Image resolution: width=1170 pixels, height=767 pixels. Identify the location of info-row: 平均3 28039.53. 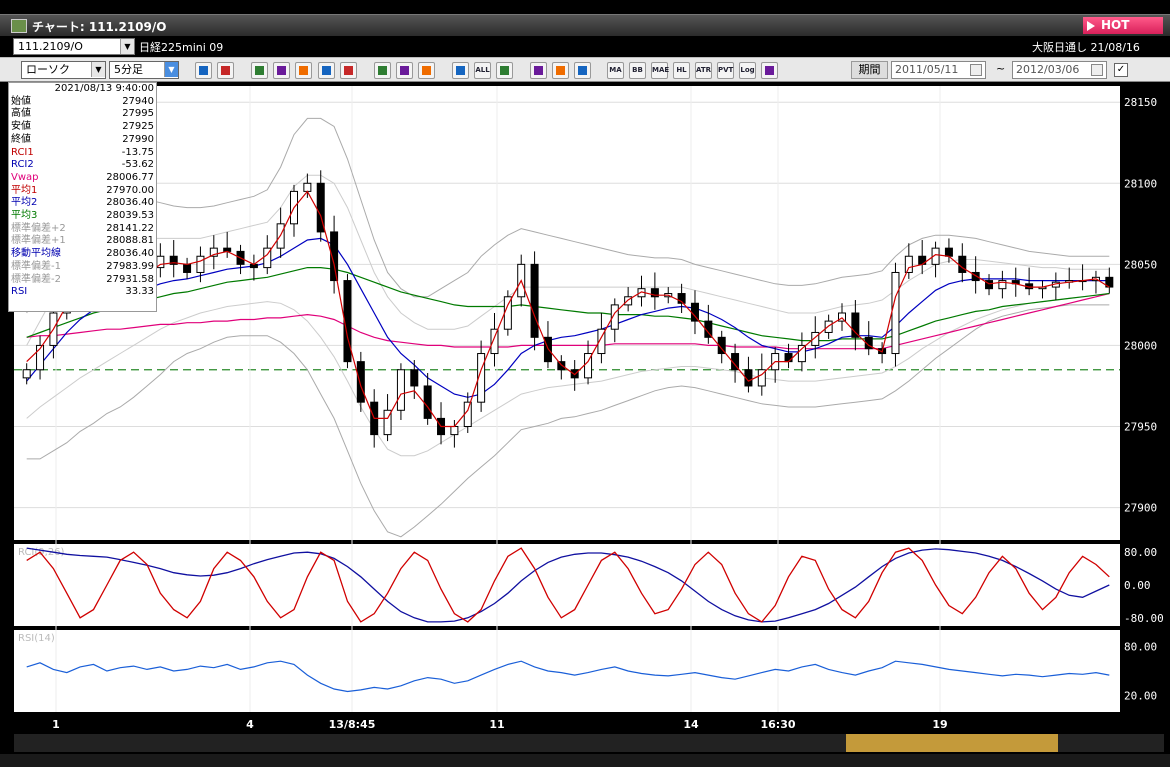
(82, 216).